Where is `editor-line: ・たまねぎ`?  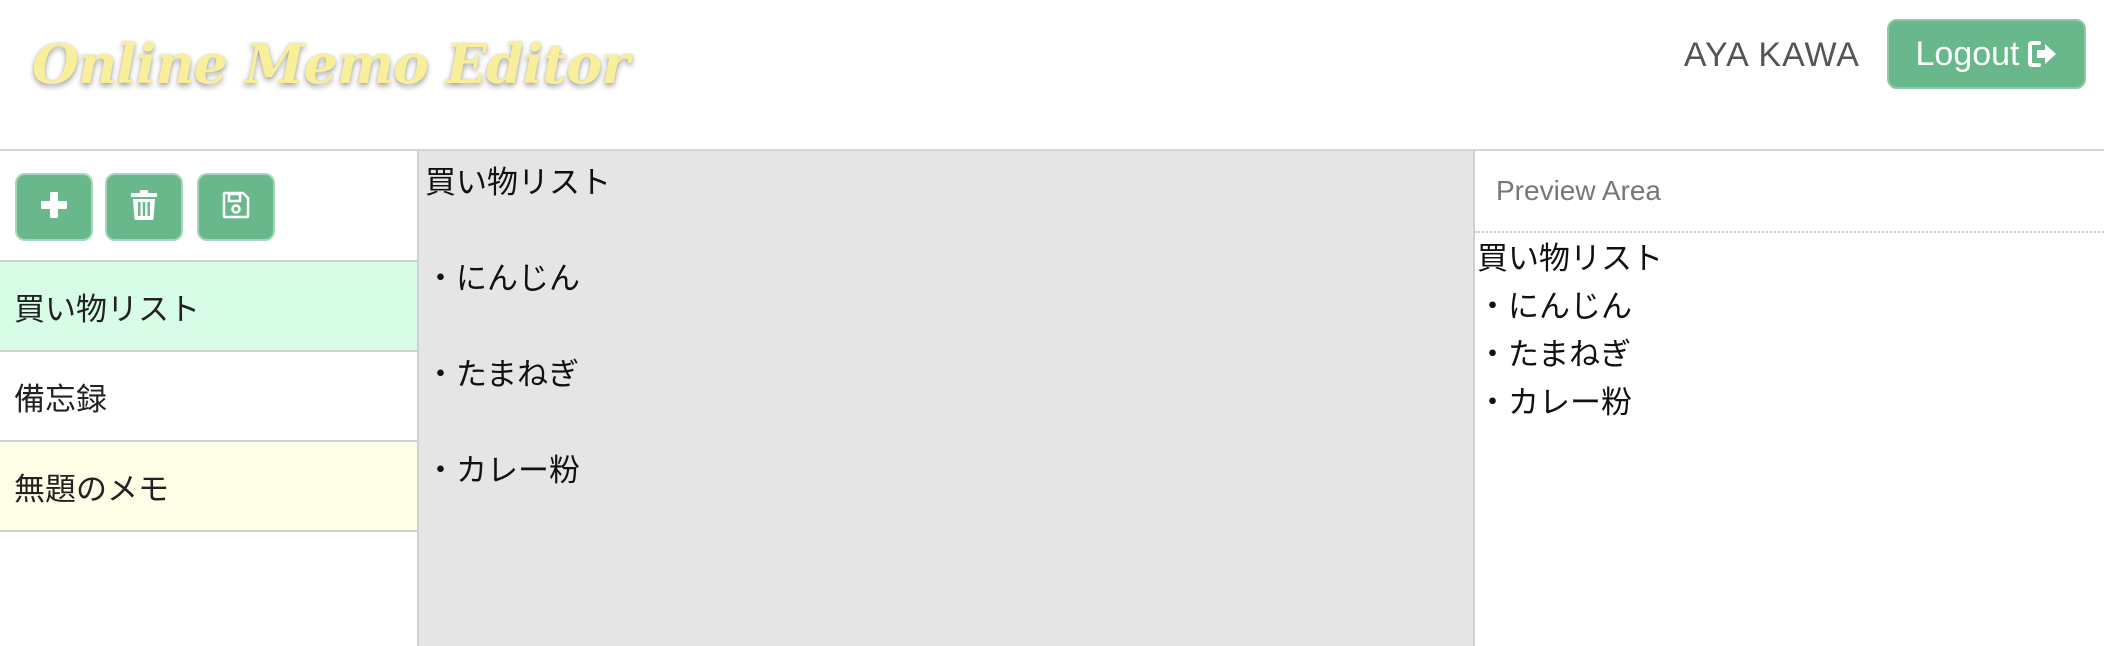 editor-line: ・たまねぎ is located at coordinates (502, 375).